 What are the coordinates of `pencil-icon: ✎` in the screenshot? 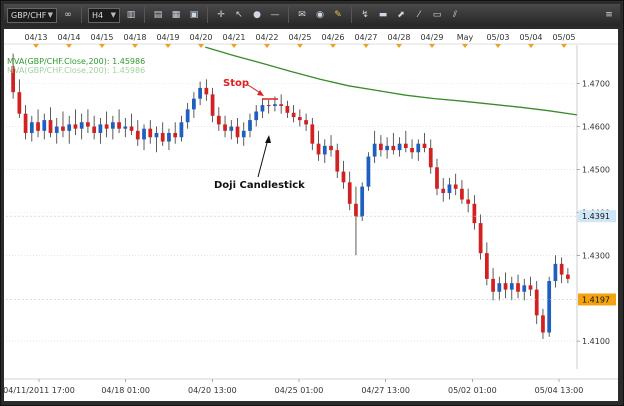 It's located at (338, 15).